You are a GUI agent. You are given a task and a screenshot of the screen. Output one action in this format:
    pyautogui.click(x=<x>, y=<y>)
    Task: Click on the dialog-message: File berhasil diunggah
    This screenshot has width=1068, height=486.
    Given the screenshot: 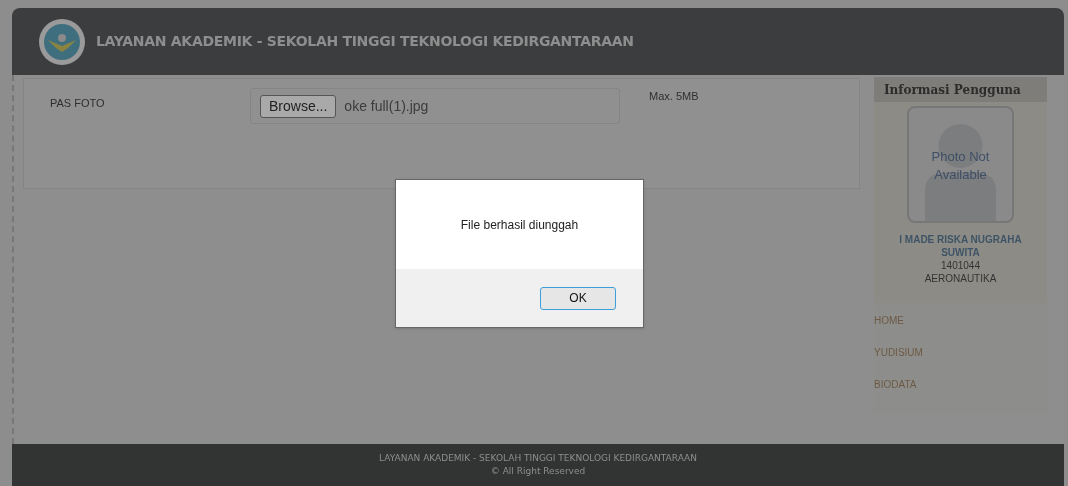 What is the action you would take?
    pyautogui.click(x=519, y=225)
    